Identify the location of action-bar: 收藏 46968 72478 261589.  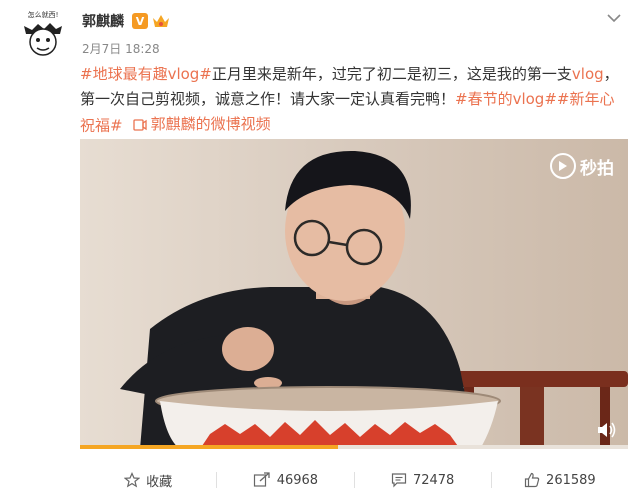
(354, 480).